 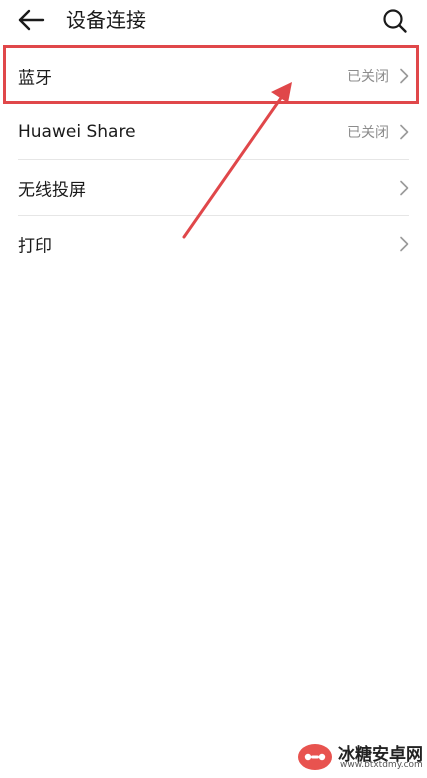 What do you see at coordinates (52, 190) in the screenshot?
I see `row-label-wireless-projection: 无线投屏` at bounding box center [52, 190].